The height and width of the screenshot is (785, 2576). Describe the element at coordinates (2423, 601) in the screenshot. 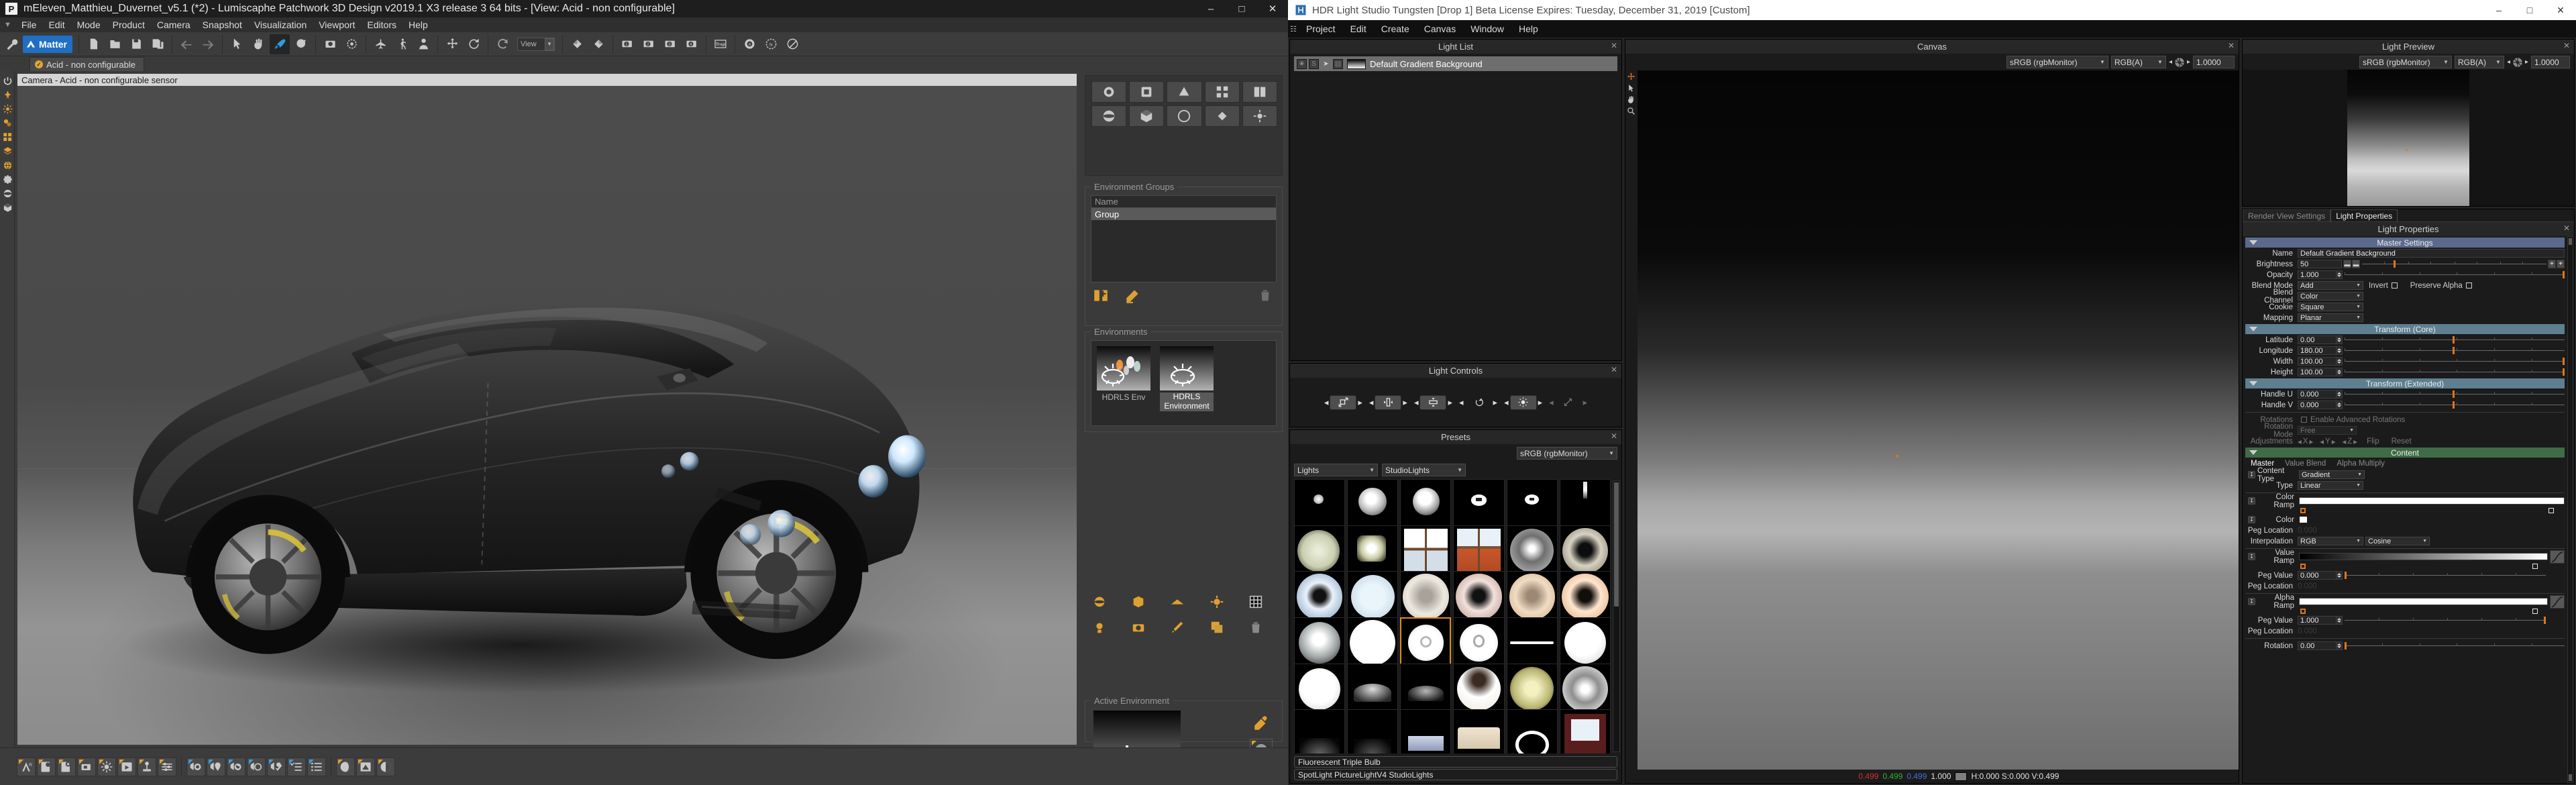

I see `alpha-ramp-widget` at that location.